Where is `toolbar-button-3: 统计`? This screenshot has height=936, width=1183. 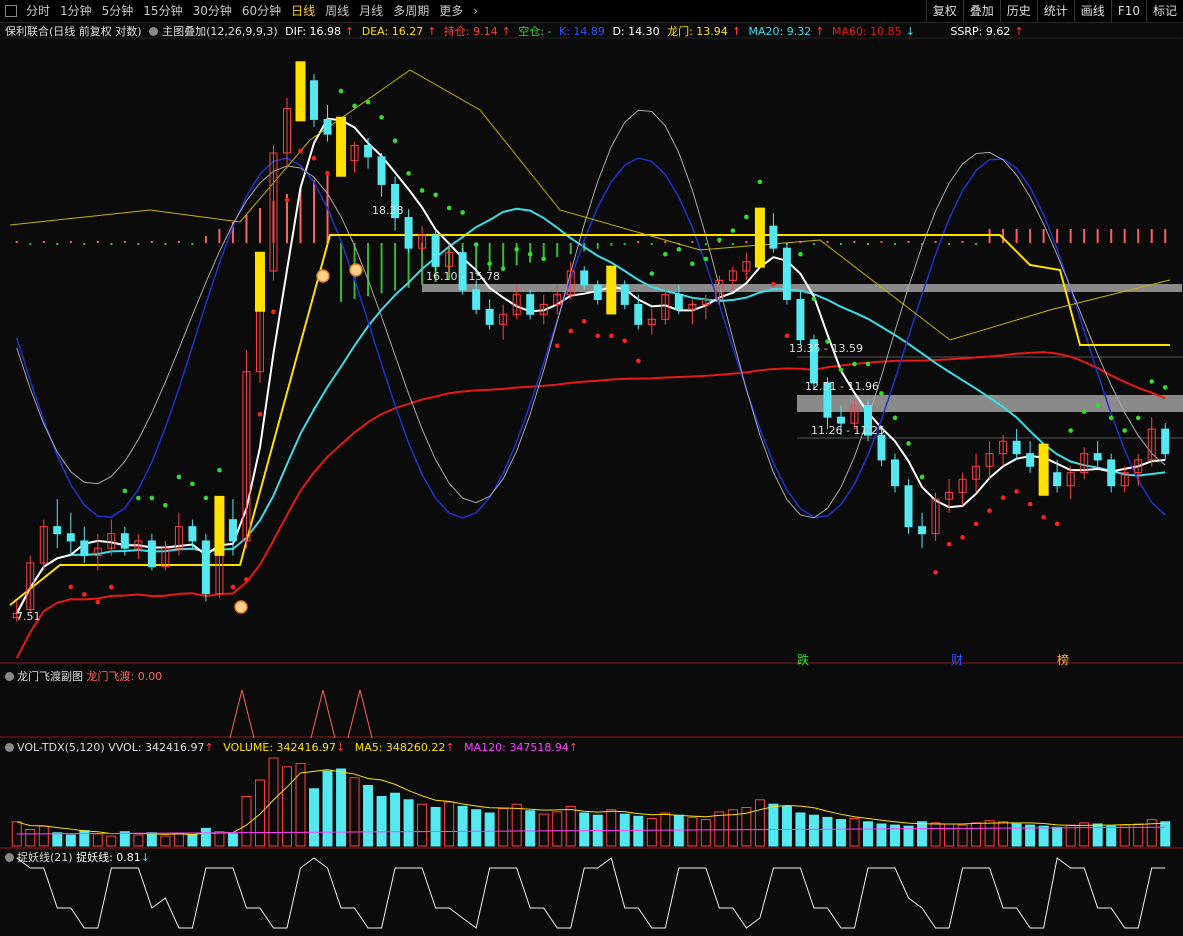 toolbar-button-3: 统计 is located at coordinates (1055, 11).